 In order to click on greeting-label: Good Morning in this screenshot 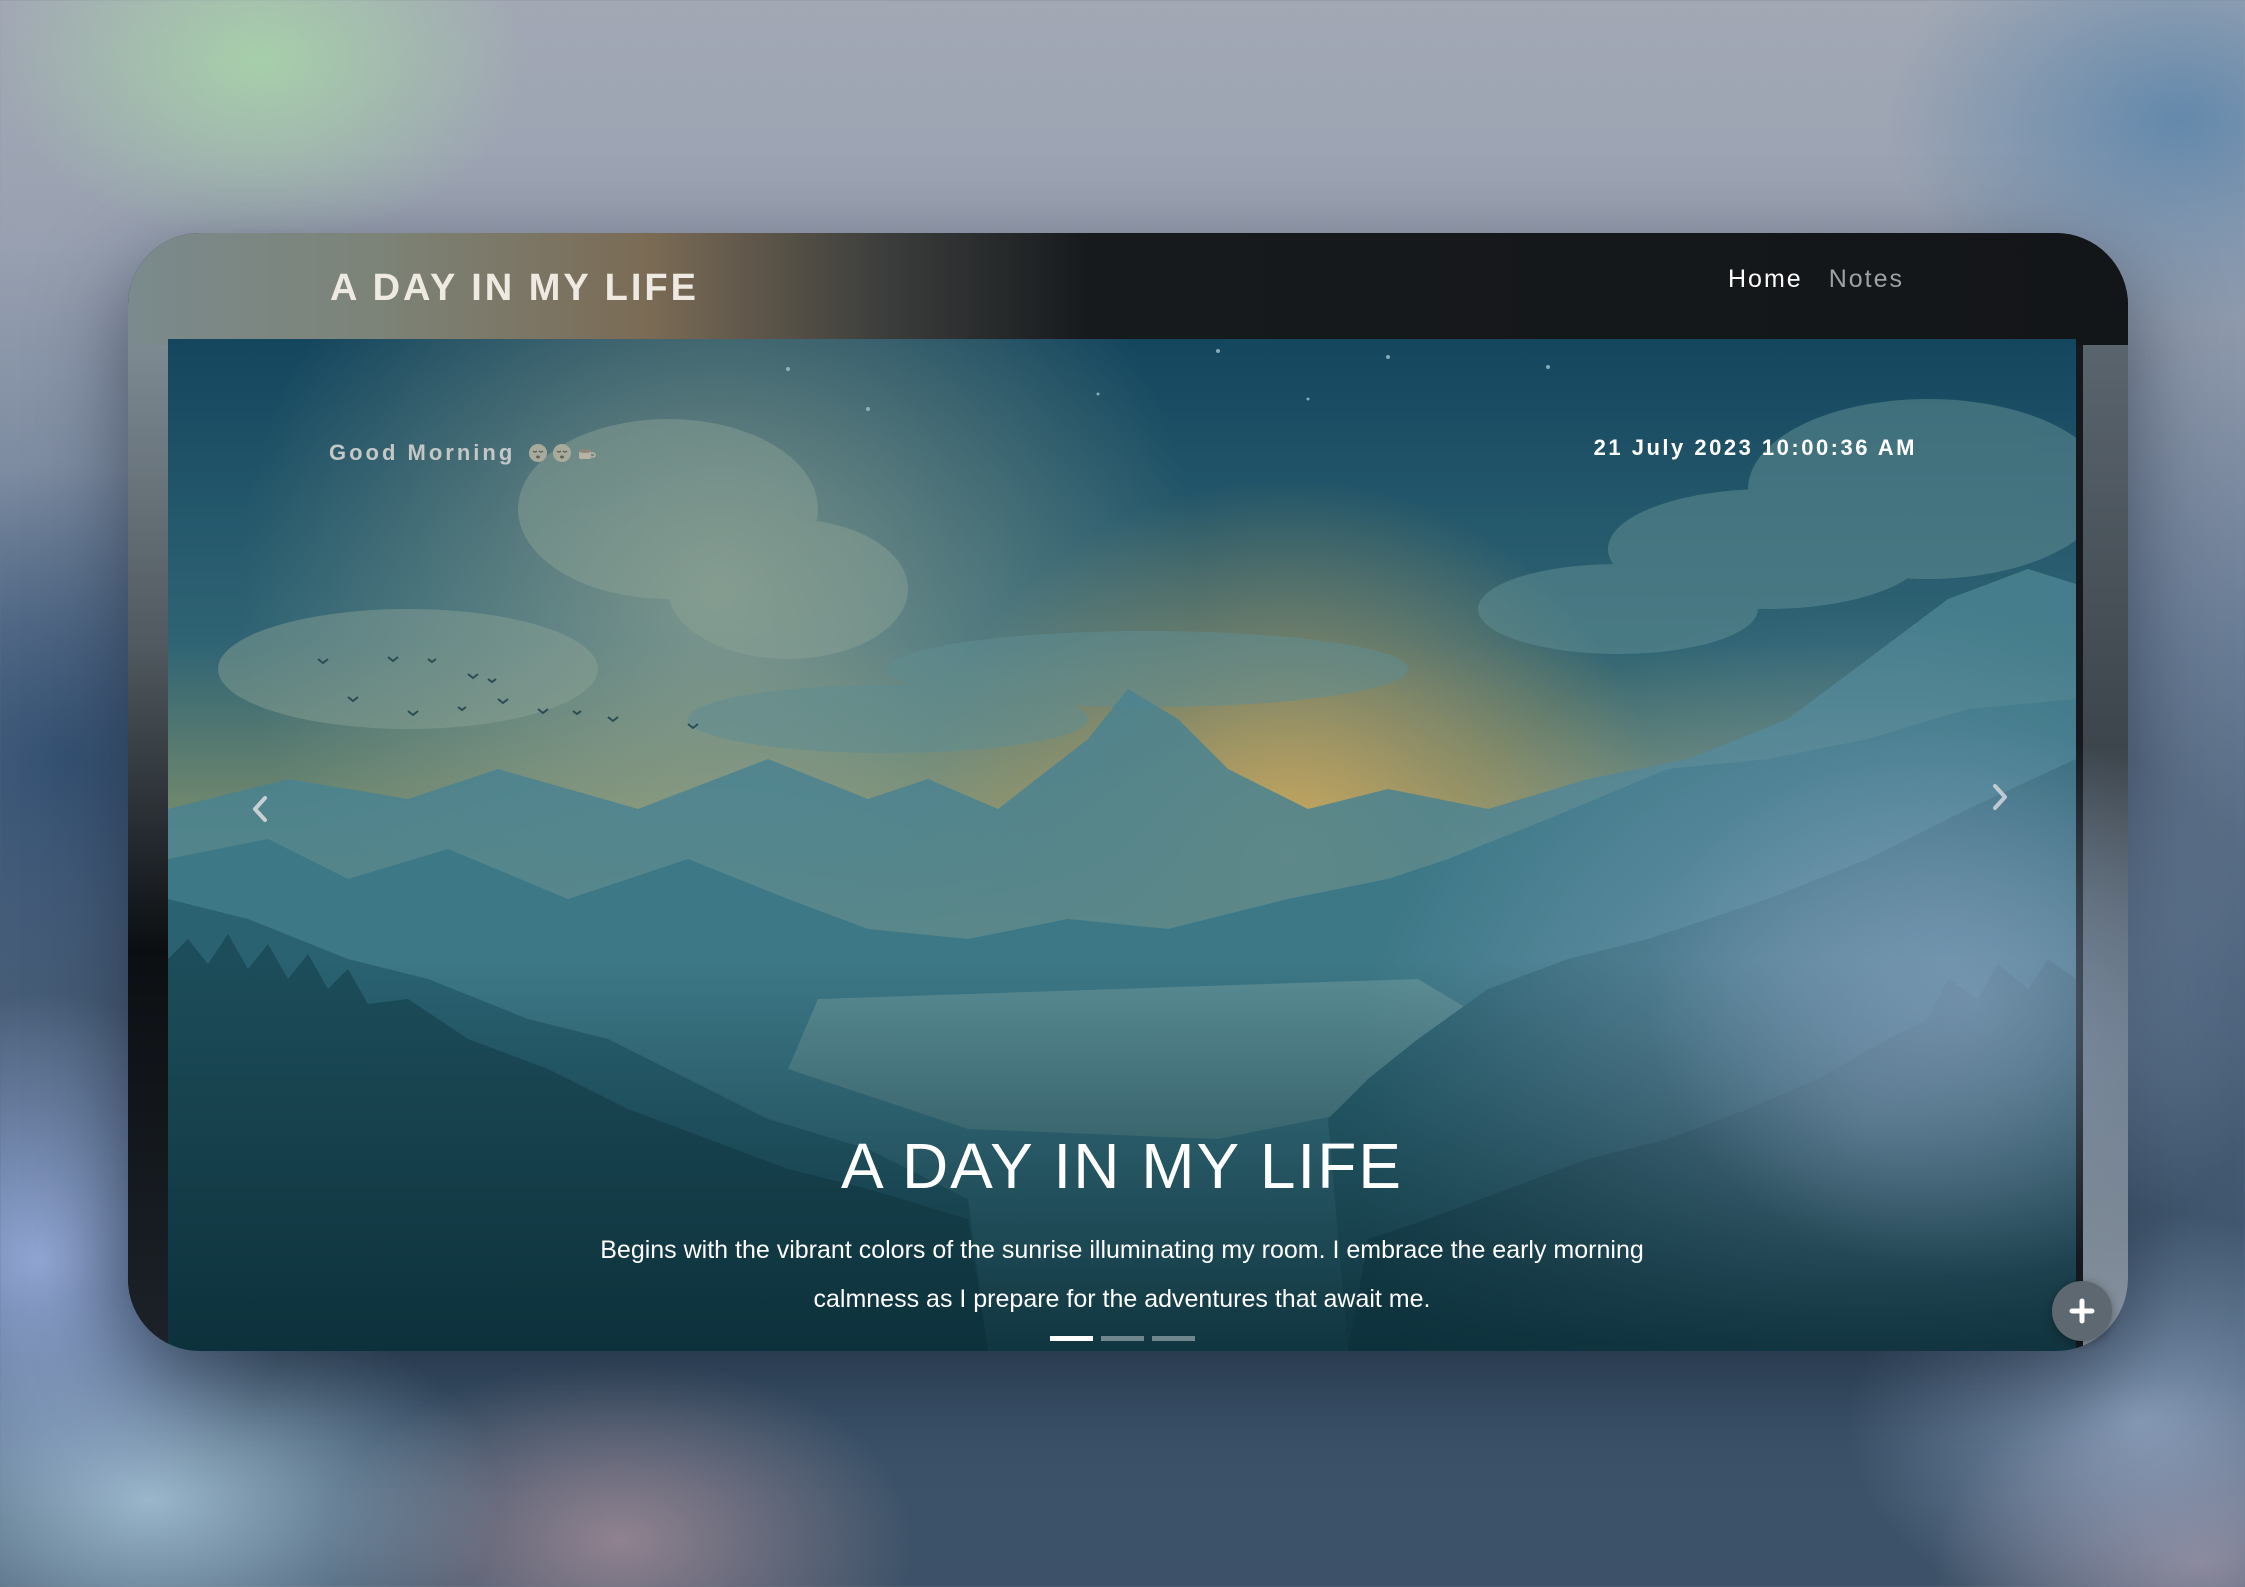, I will do `click(422, 452)`.